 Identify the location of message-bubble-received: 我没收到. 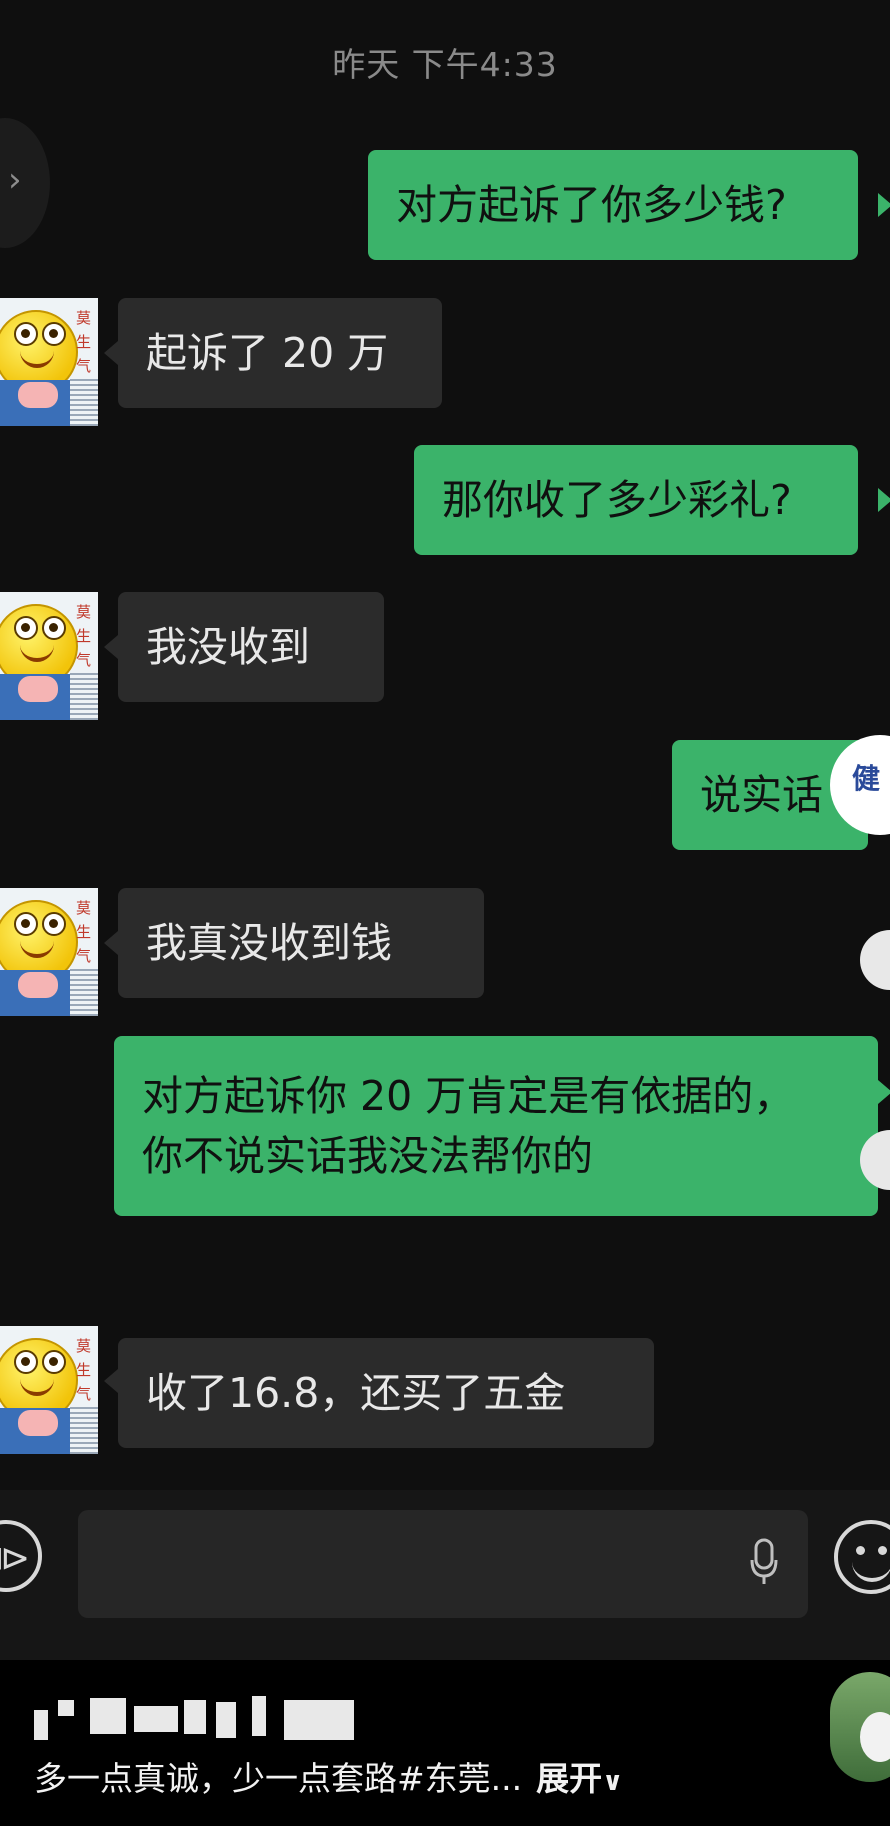
(251, 647).